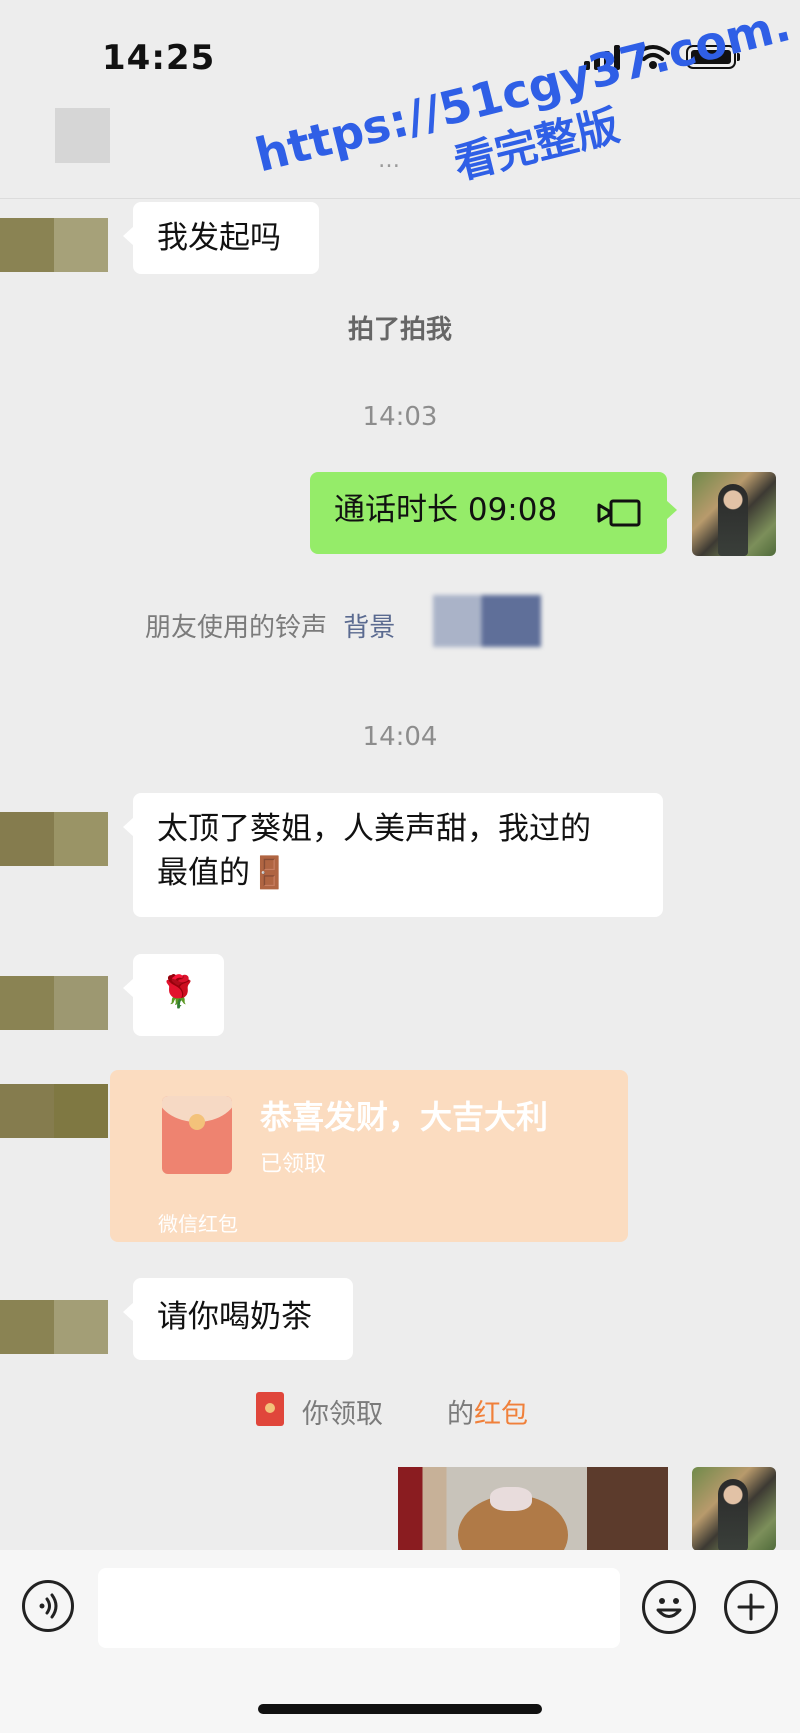 The width and height of the screenshot is (800, 1733). I want to click on blurred-name, so click(415, 1410).